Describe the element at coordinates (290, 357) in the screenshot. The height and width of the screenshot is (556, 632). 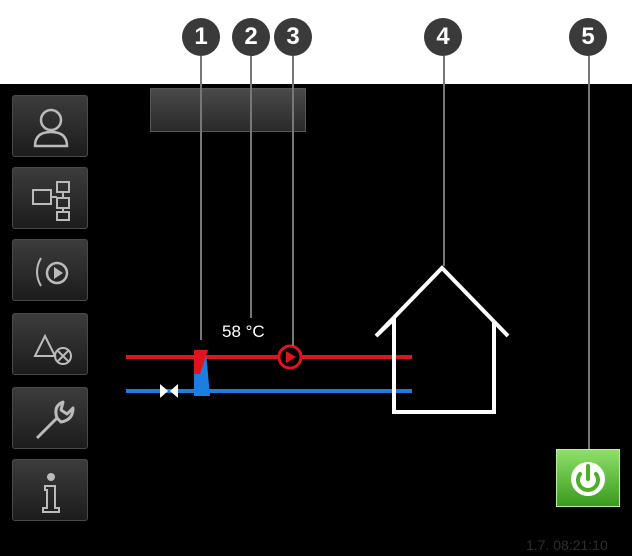
I see `pump-symbol-icon` at that location.